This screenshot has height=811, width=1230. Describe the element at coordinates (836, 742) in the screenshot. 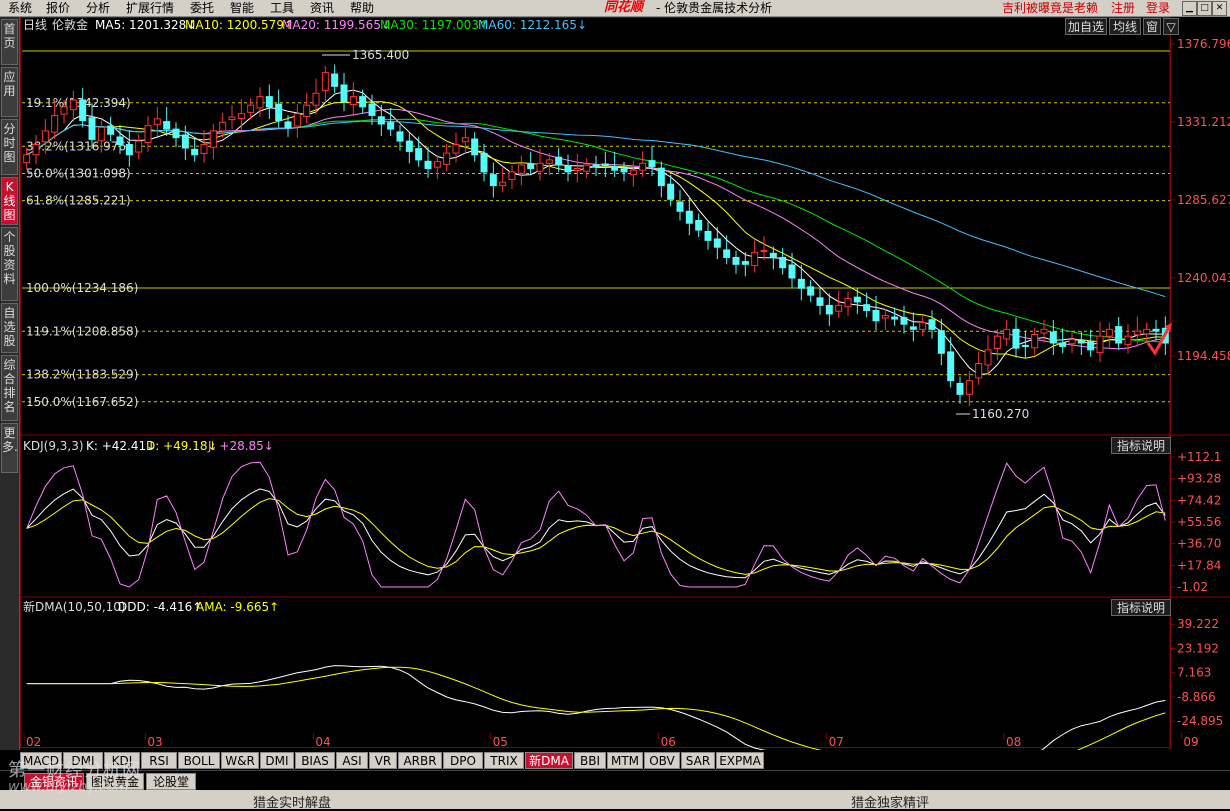

I see `month-label: 07` at that location.